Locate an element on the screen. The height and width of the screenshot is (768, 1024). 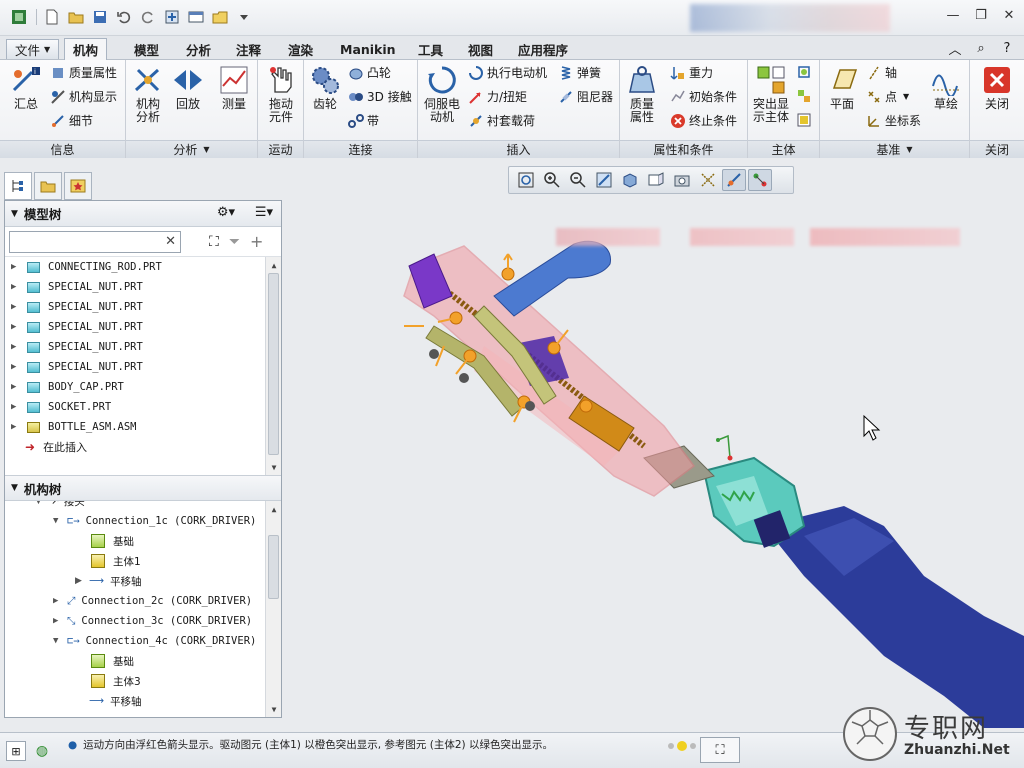
tree-row: ▶ BOTTLE_ASM.ASM is located at coordinates (146, 427).